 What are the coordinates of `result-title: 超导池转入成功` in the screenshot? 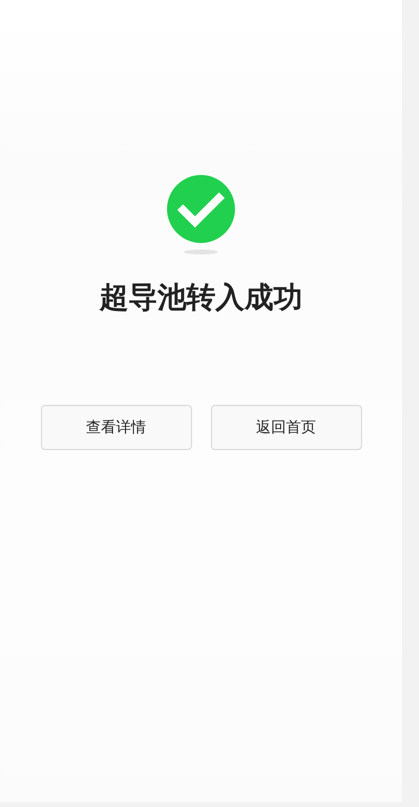 It's located at (201, 297).